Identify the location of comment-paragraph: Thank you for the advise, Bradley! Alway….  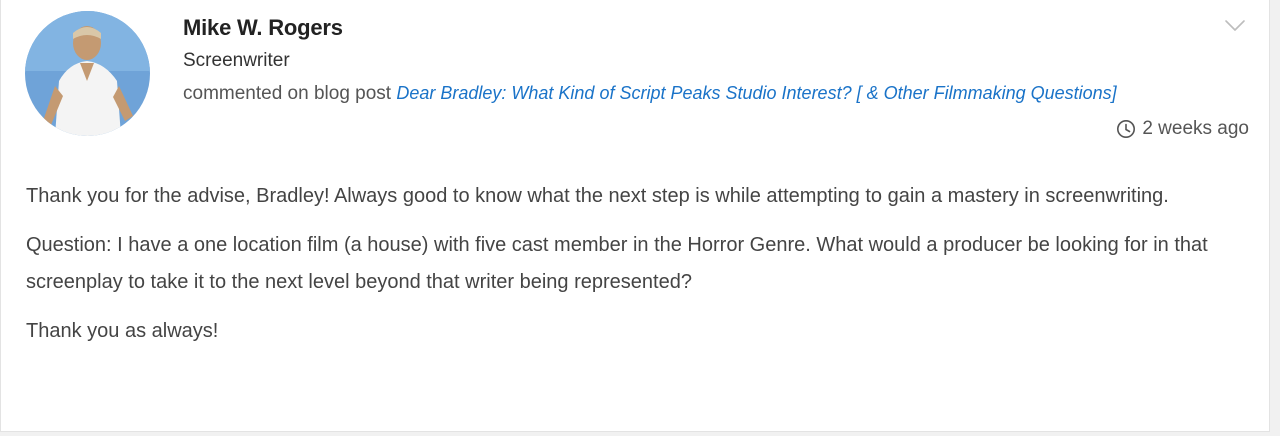
(597, 196).